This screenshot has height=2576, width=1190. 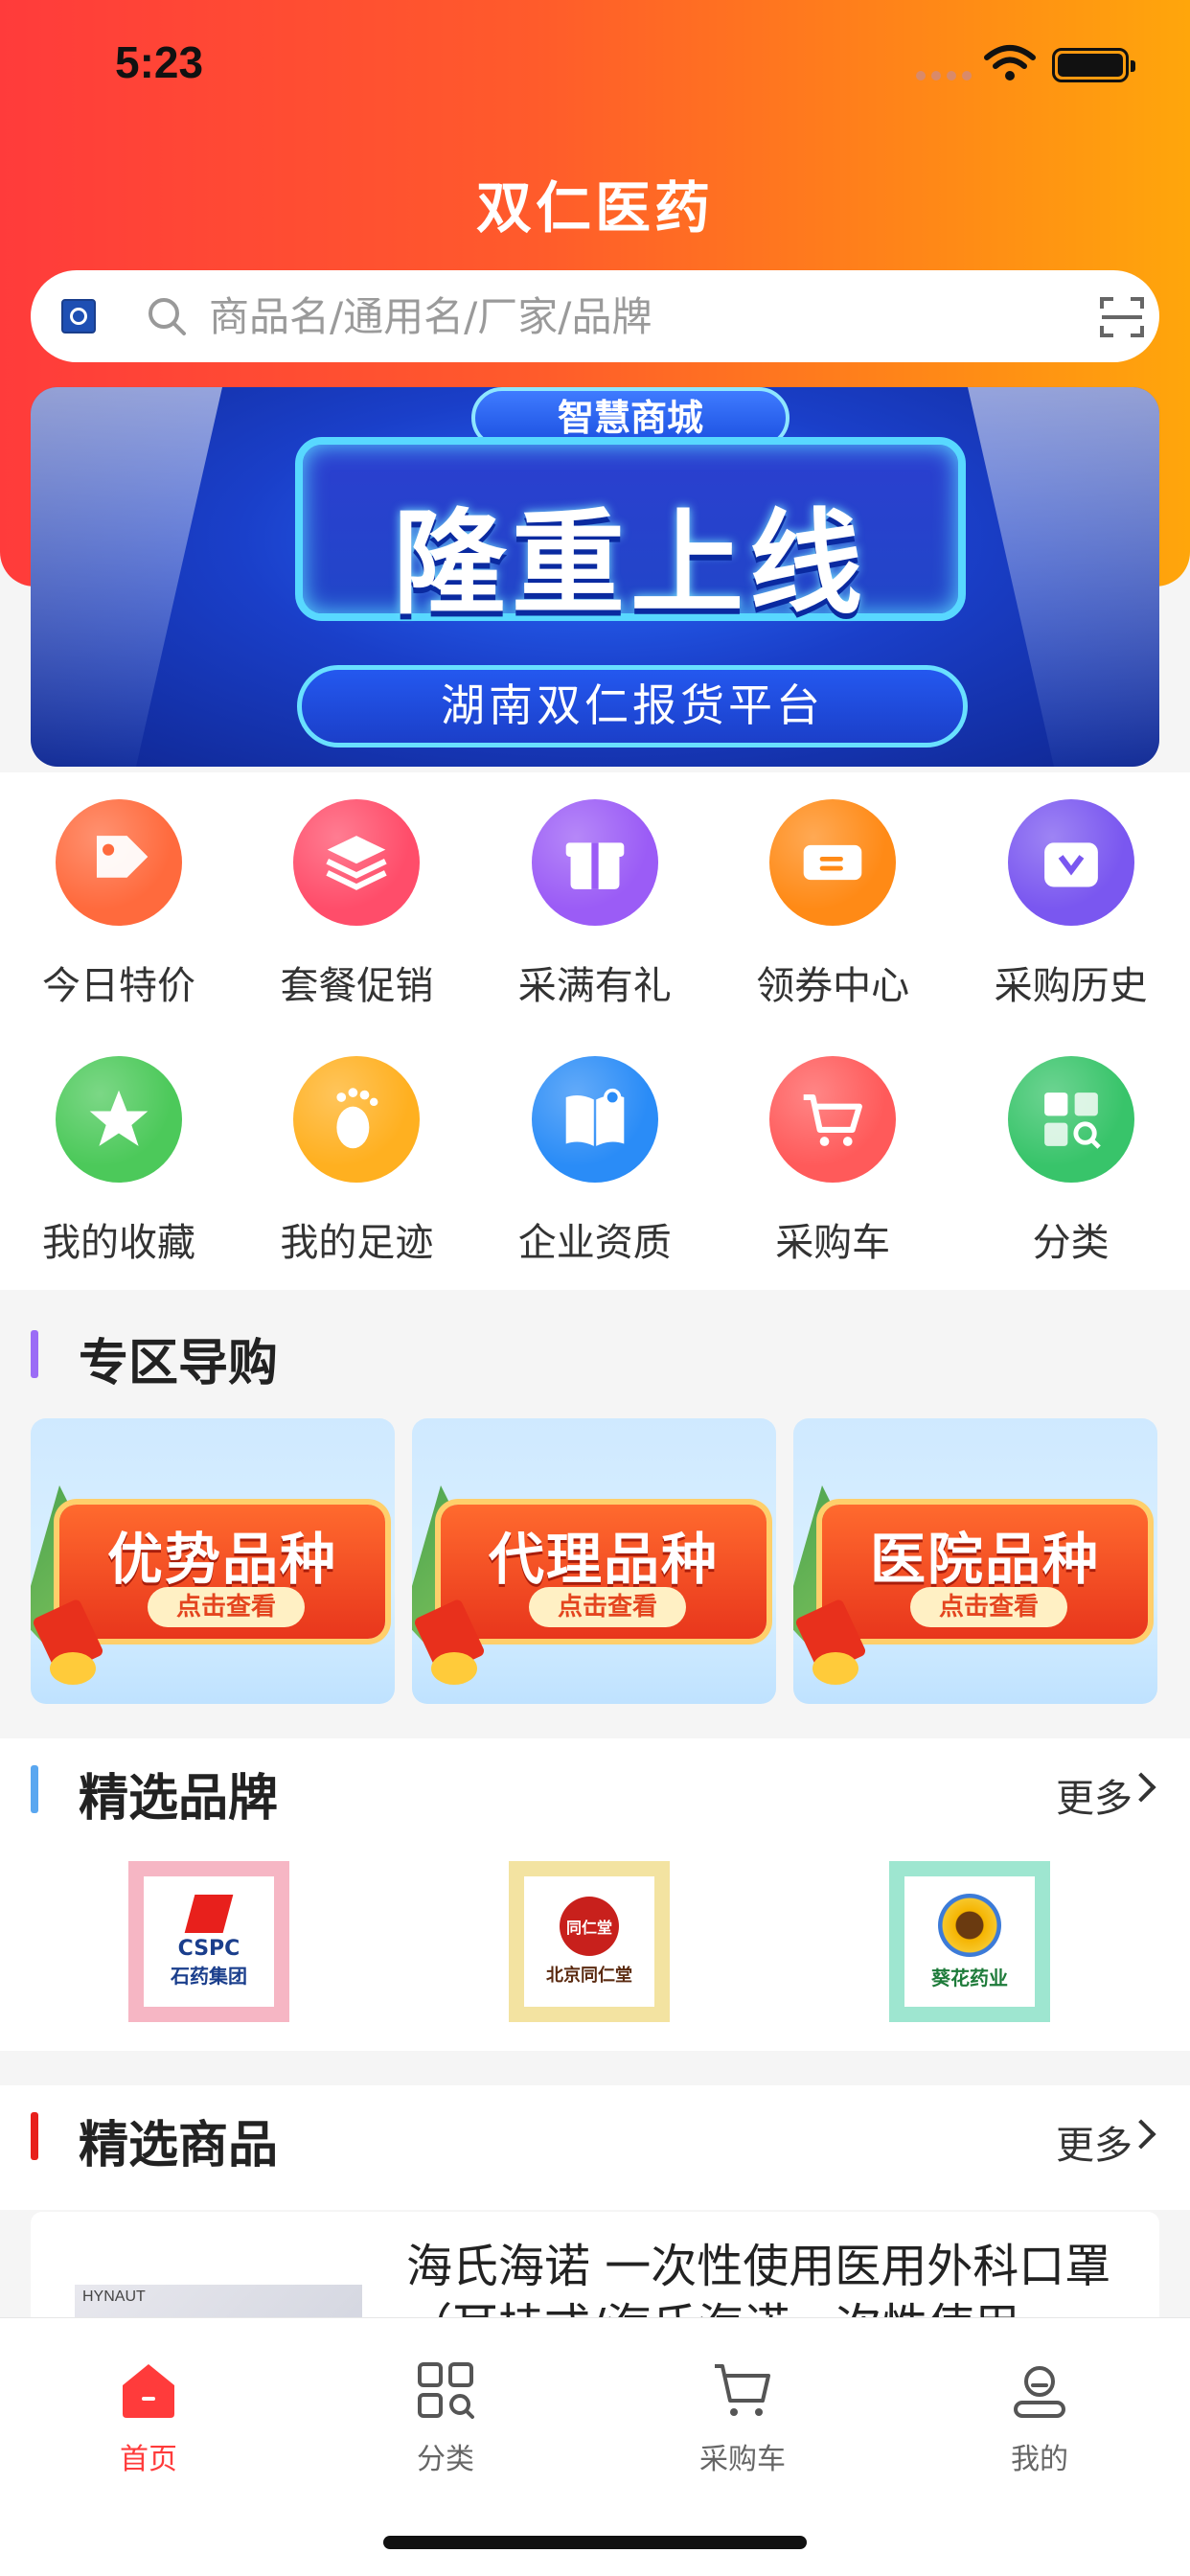 What do you see at coordinates (148, 2459) in the screenshot?
I see `tab-label: 首页` at bounding box center [148, 2459].